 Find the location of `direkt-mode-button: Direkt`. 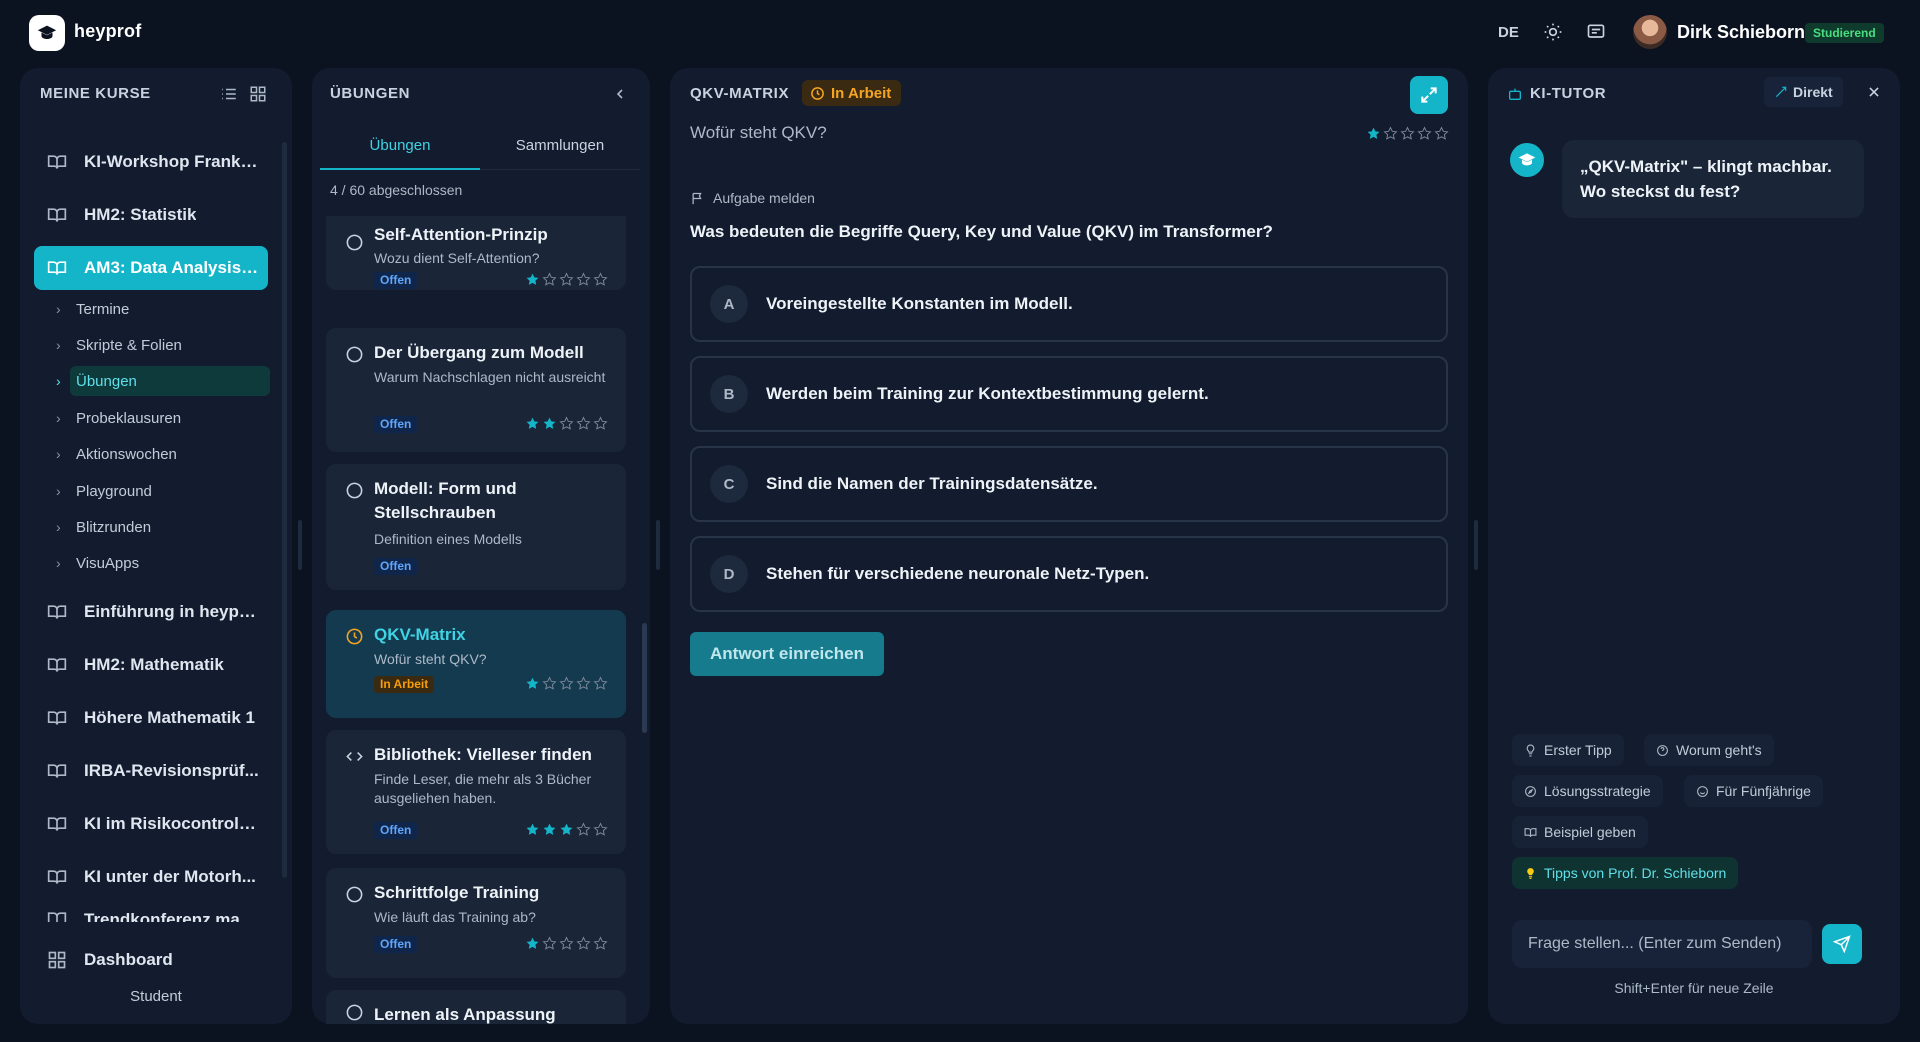

direkt-mode-button: Direkt is located at coordinates (1803, 92).